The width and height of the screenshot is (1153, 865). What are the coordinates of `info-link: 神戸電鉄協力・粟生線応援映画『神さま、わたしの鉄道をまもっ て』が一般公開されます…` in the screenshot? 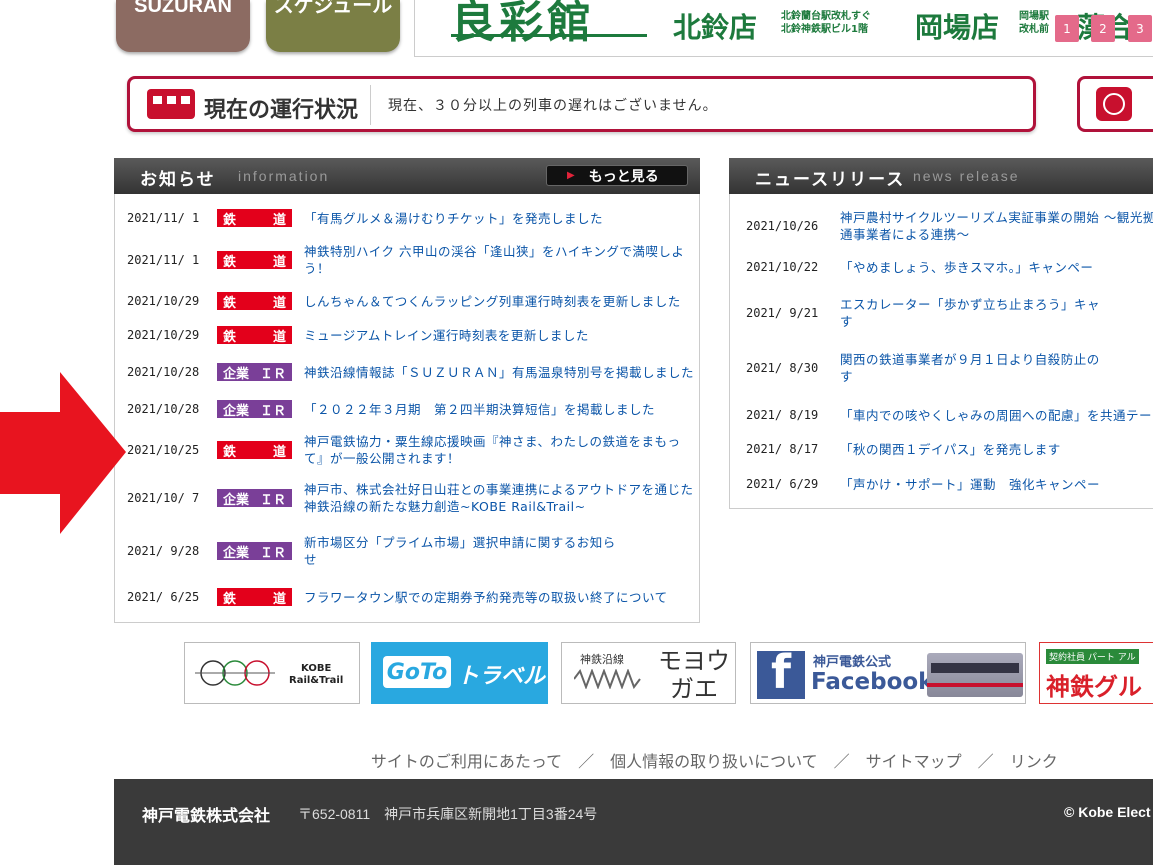 It's located at (500, 450).